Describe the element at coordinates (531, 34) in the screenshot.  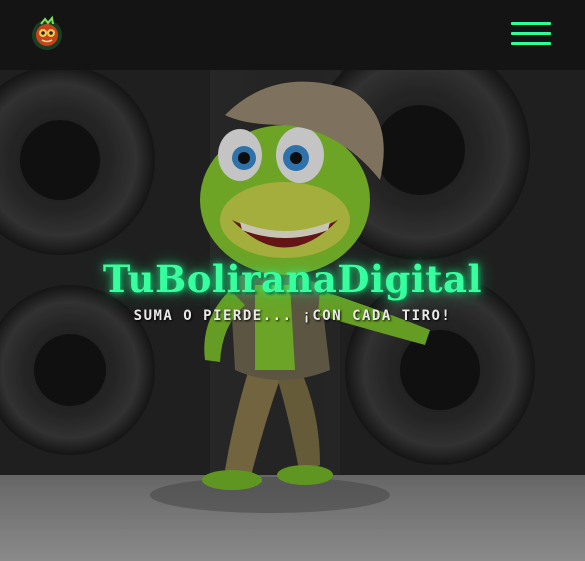
I see `hamburger-menu-icon` at that location.